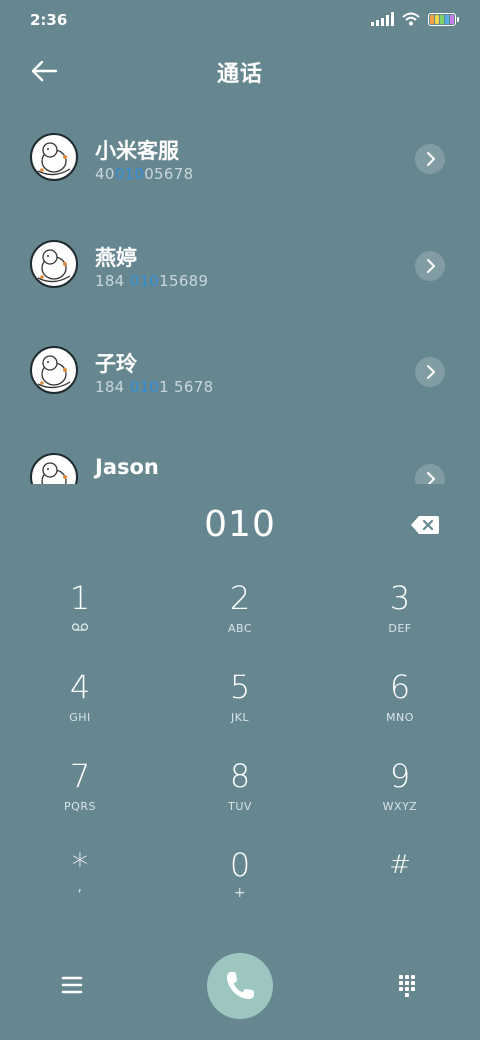 The width and height of the screenshot is (480, 1040). Describe the element at coordinates (240, 598) in the screenshot. I see `key-digit: 2` at that location.